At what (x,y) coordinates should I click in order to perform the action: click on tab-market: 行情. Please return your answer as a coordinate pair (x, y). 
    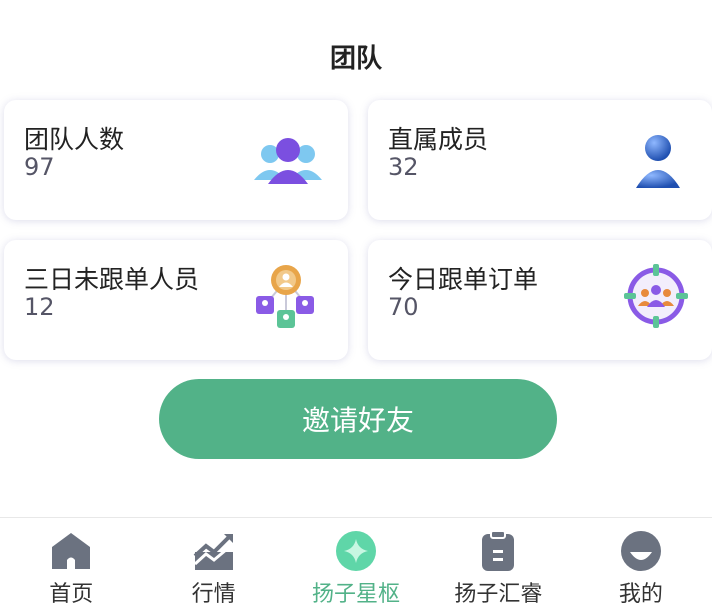
    Looking at the image, I should click on (213, 563).